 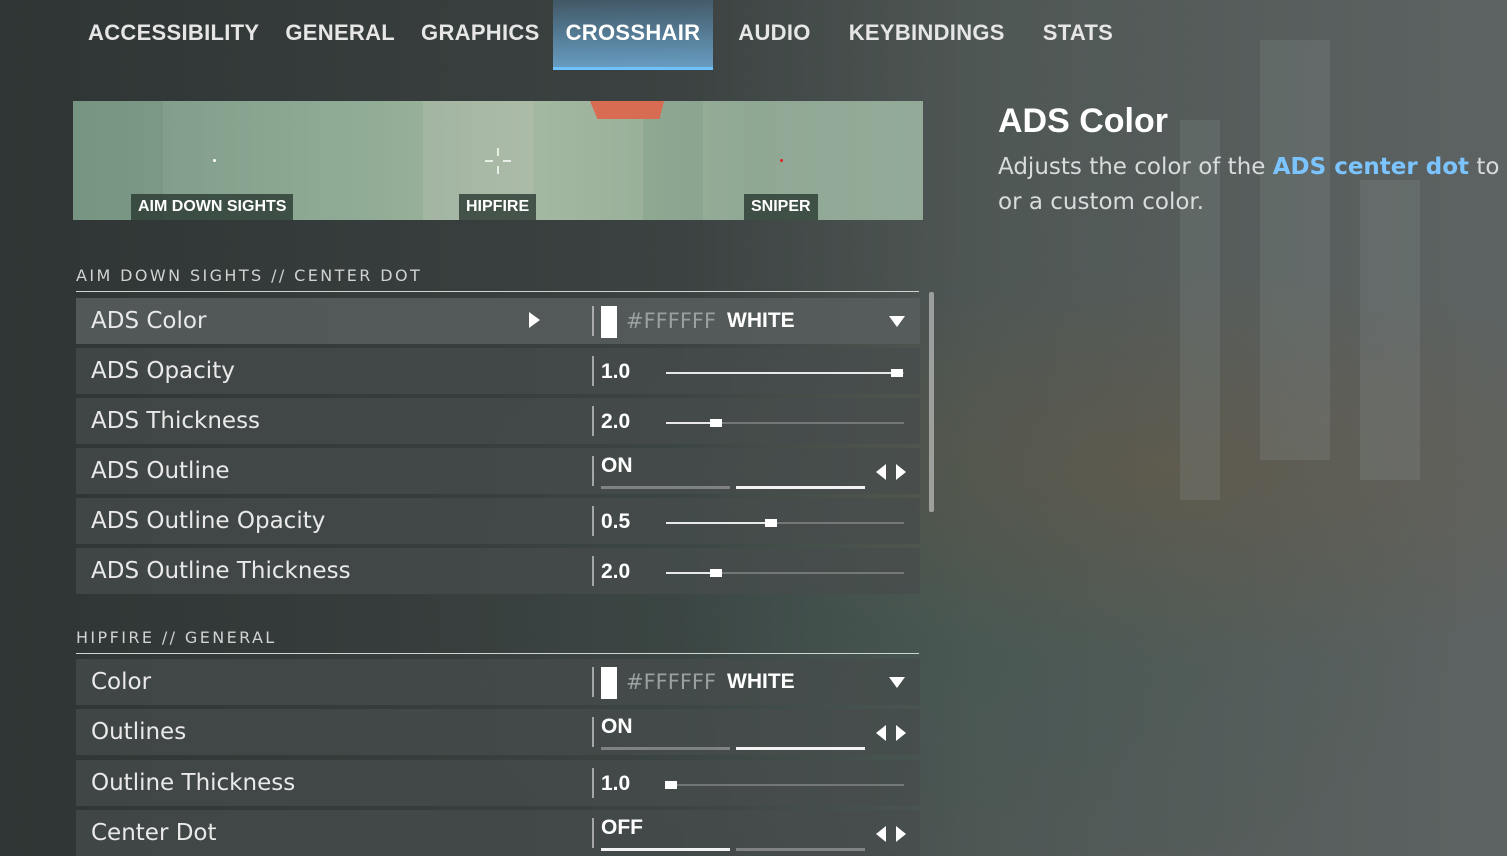 What do you see at coordinates (498, 732) in the screenshot?
I see `setting-row-hipfire-outlines: Outlines ON` at bounding box center [498, 732].